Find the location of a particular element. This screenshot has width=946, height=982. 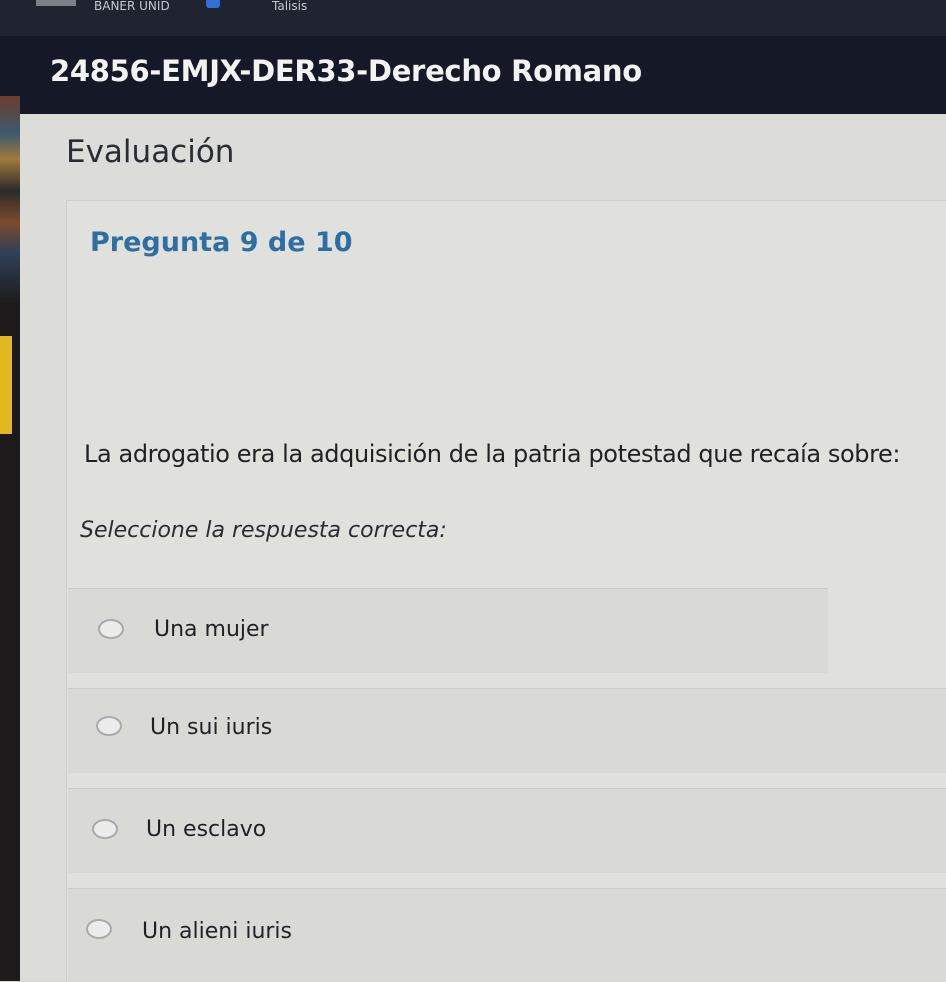

course-title: 24856-EMJX-DER33-Derecho Romano is located at coordinates (346, 71).